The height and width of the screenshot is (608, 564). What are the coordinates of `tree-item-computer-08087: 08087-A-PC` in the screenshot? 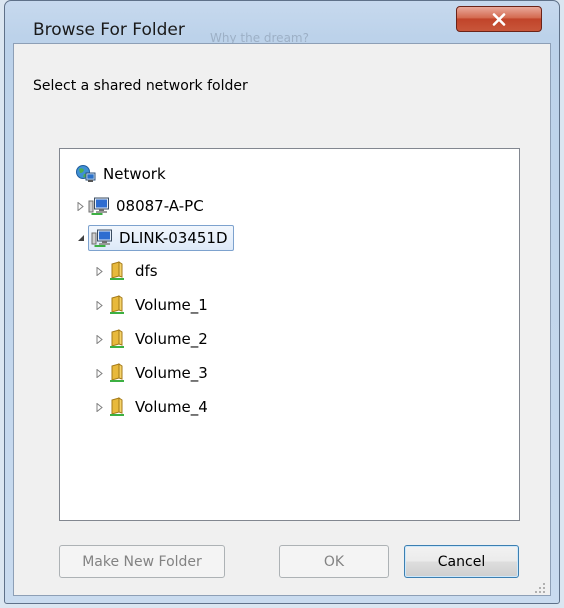 It's located at (139, 206).